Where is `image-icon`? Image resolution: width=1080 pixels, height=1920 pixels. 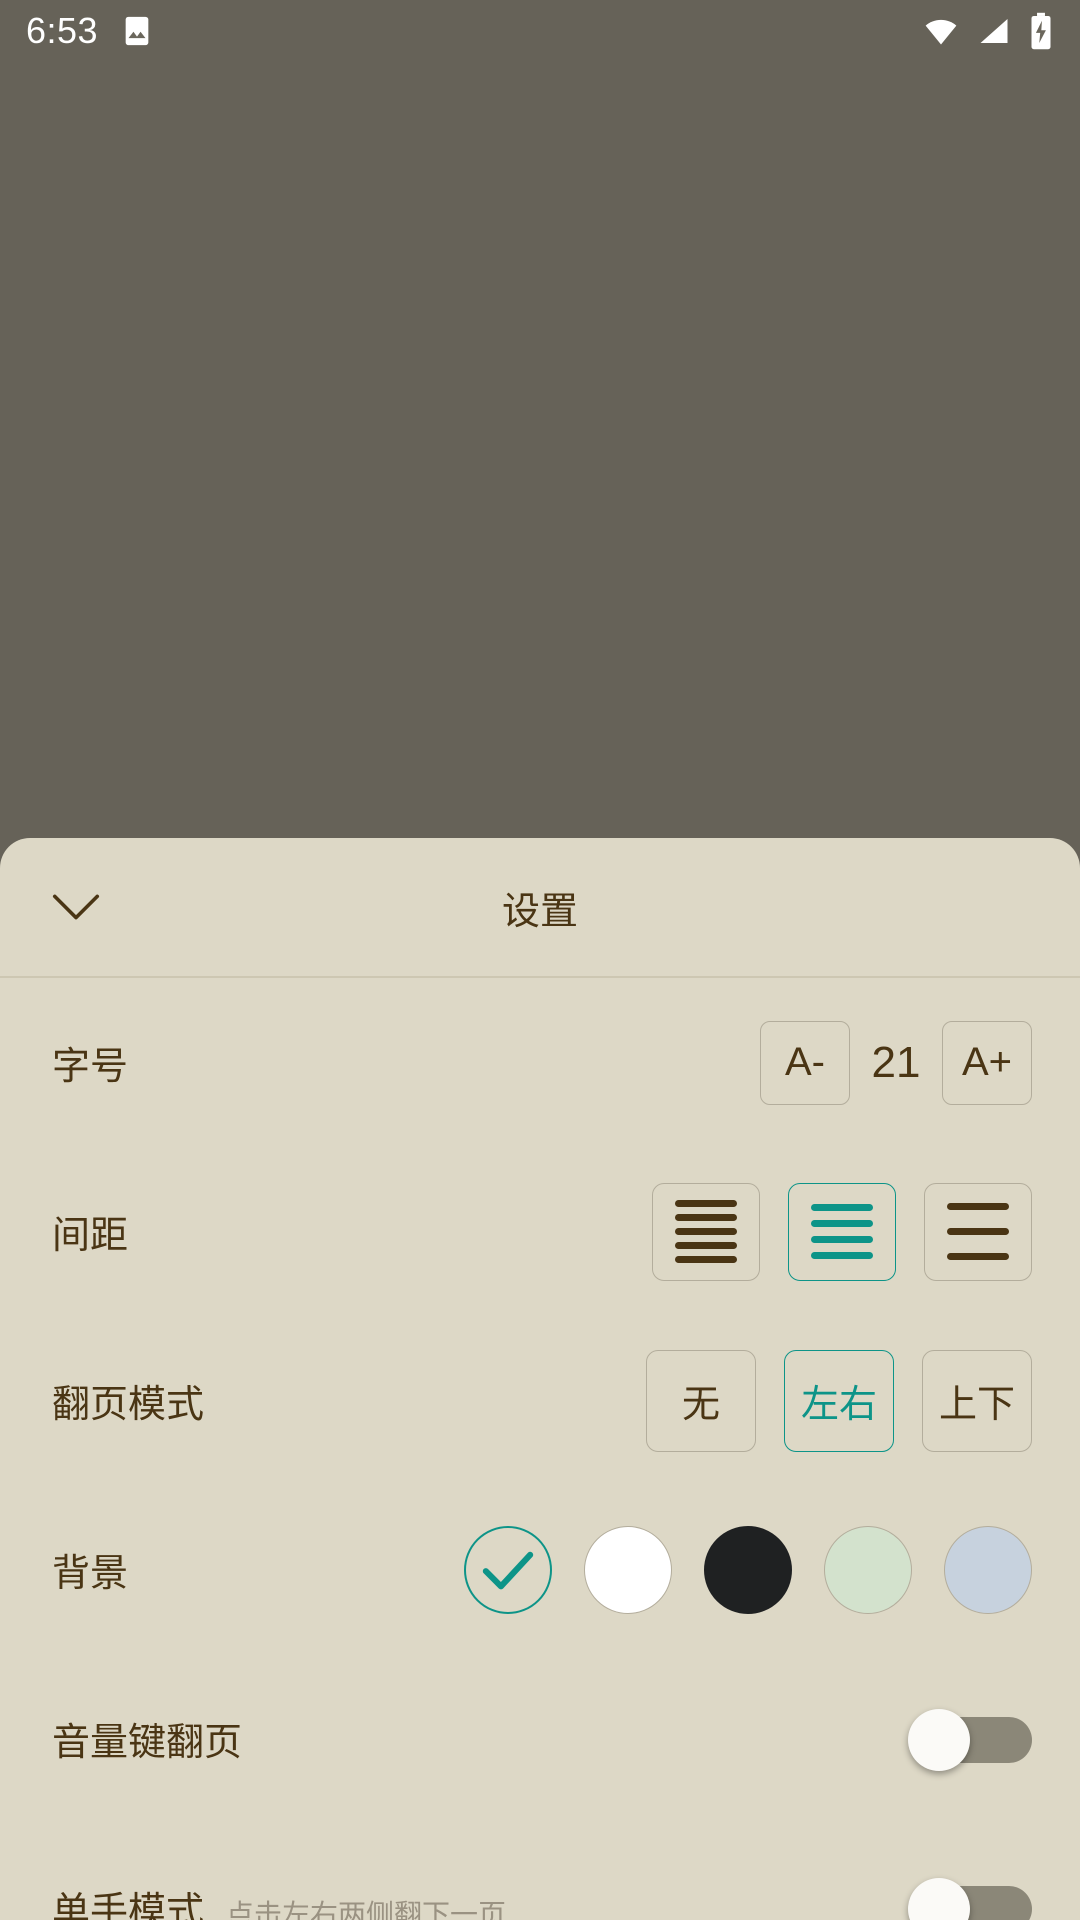 image-icon is located at coordinates (137, 31).